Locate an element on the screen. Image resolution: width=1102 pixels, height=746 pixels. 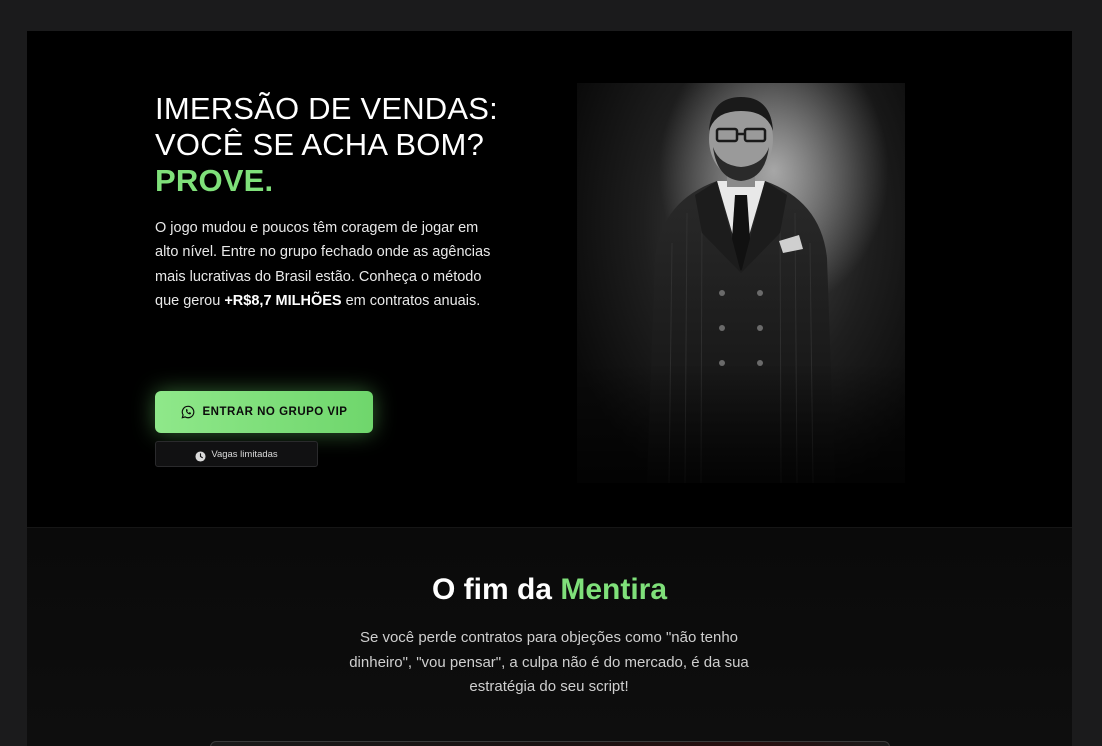
clock-icon is located at coordinates (200, 455).